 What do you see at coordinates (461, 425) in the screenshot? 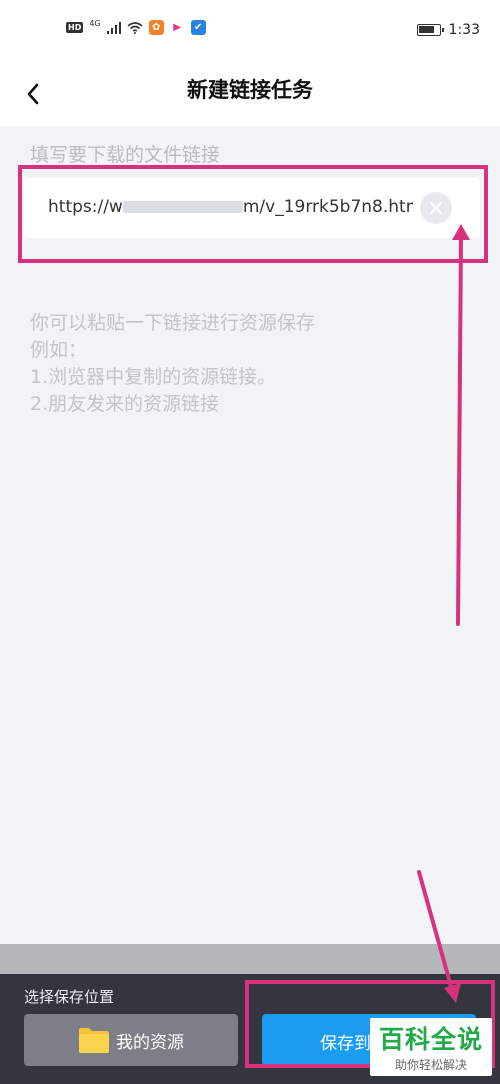
I see `up-arrow-icon` at bounding box center [461, 425].